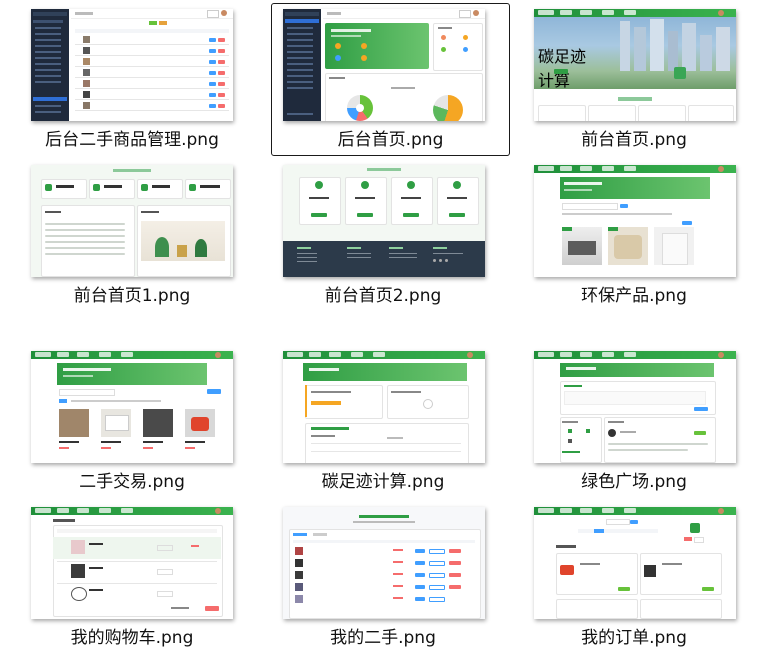 This screenshot has height=660, width=764. I want to click on file-tile-my-second-hand: 我的二手.png, so click(383, 577).